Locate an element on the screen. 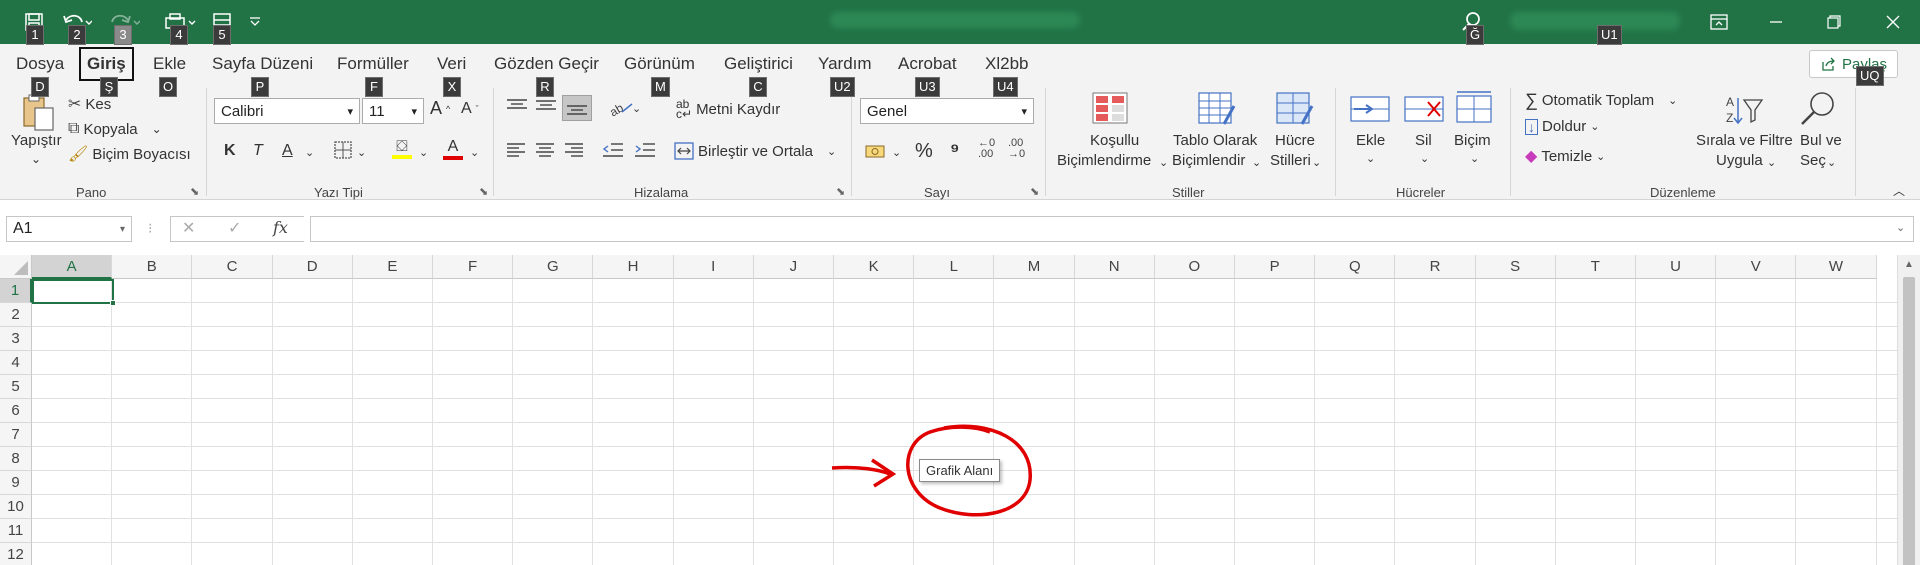  keytip-undo: 2 is located at coordinates (77, 35).